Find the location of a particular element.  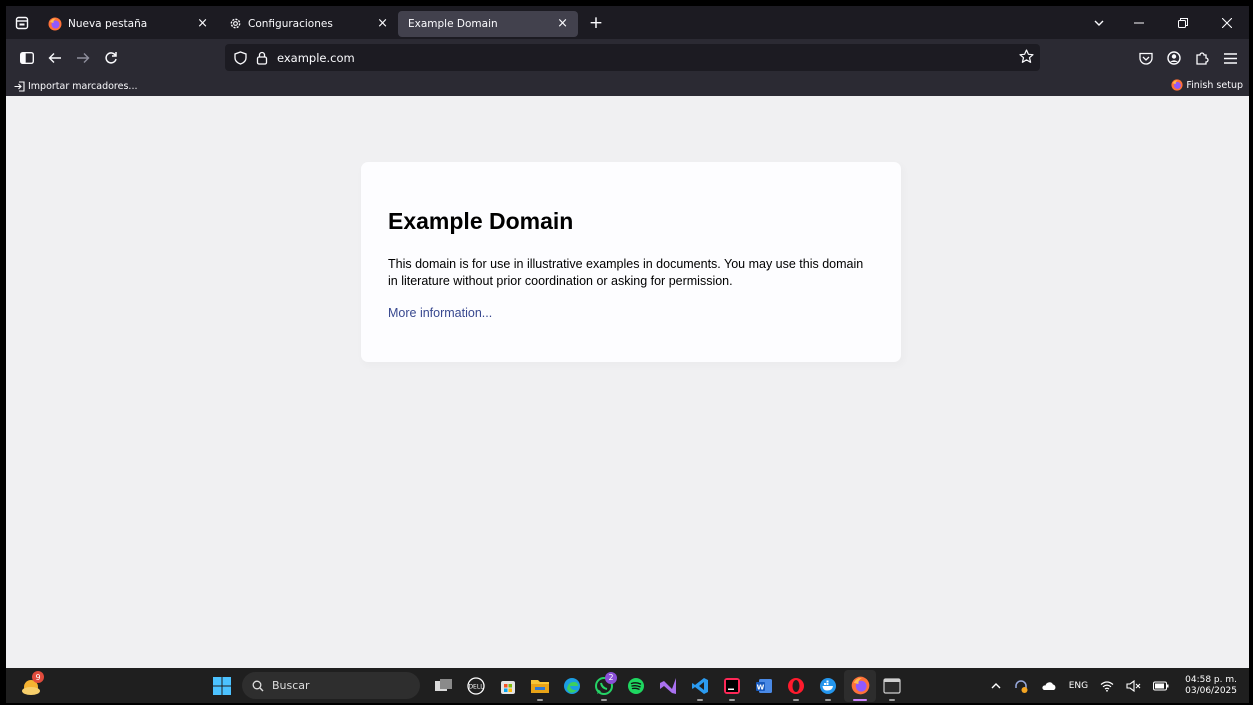

taskbar-app-vscode is located at coordinates (700, 686).